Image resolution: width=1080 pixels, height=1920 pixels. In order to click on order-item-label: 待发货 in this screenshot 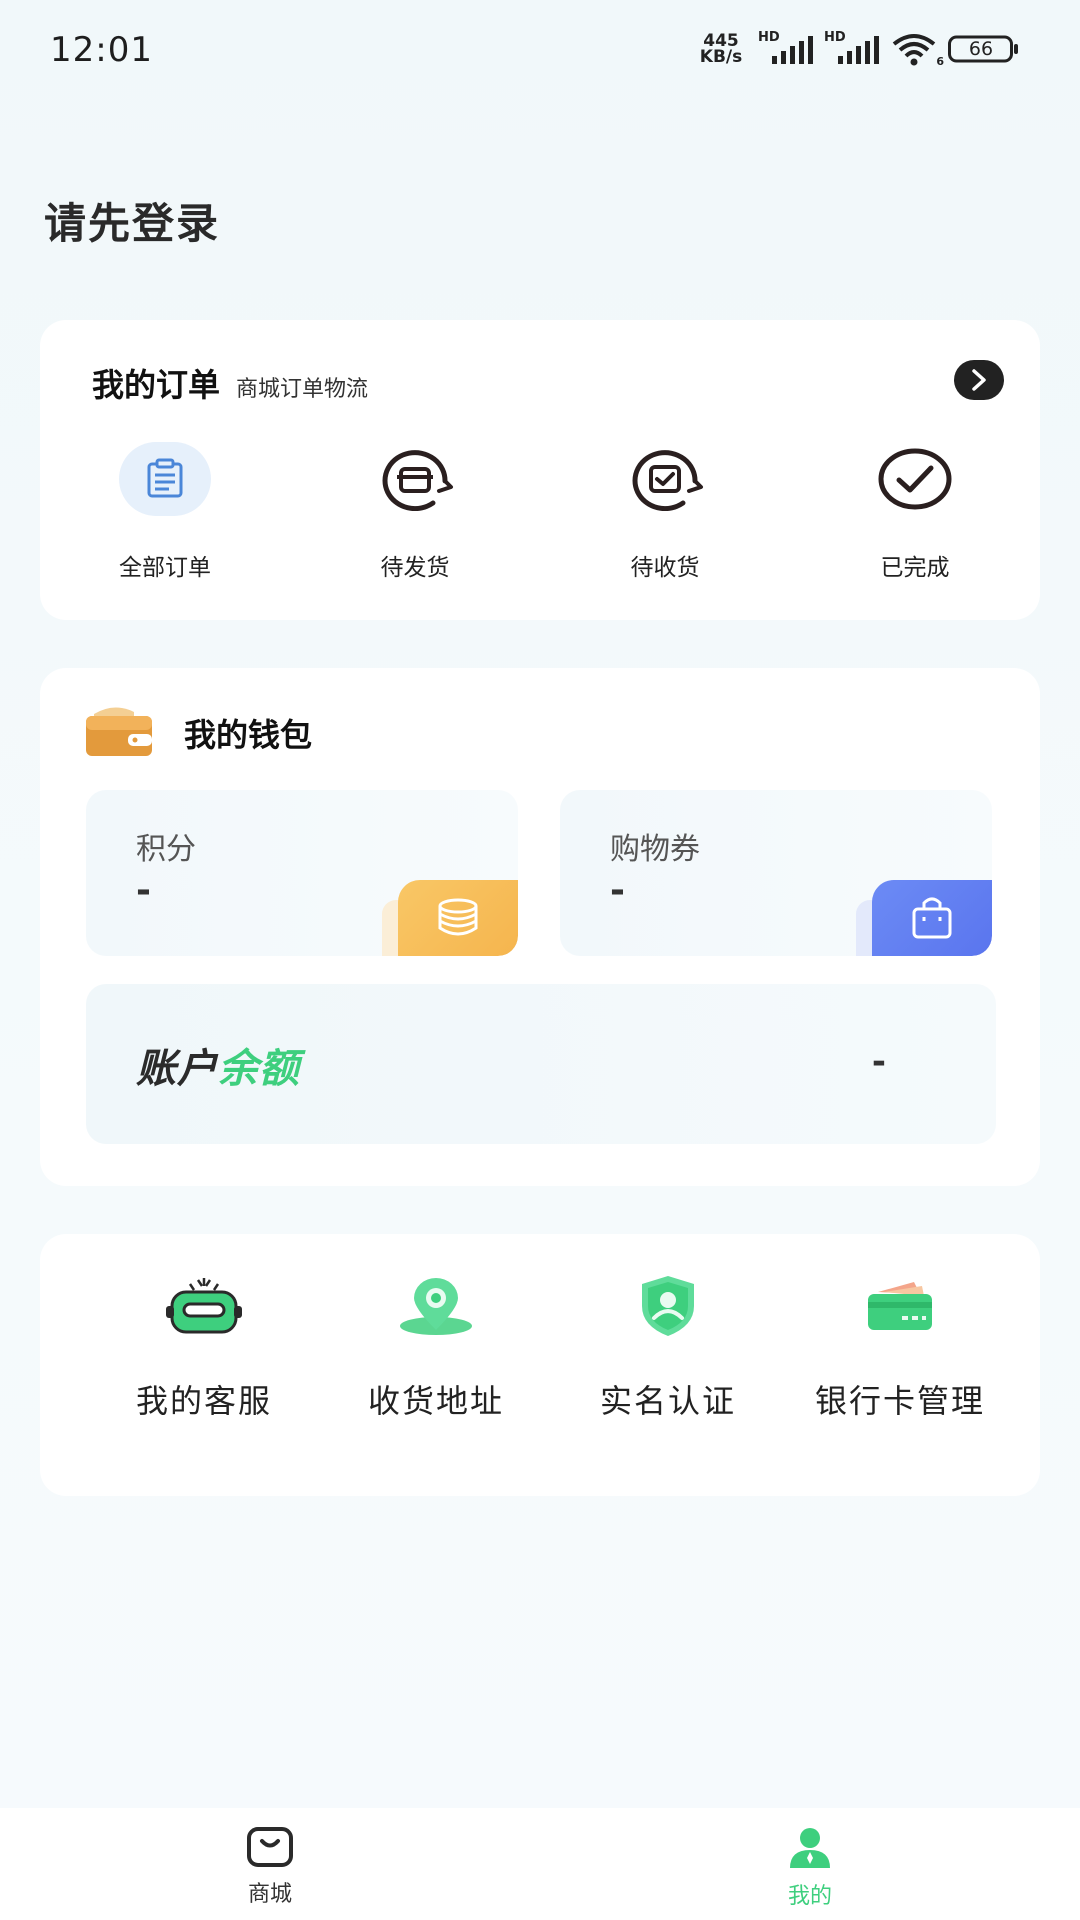, I will do `click(415, 568)`.